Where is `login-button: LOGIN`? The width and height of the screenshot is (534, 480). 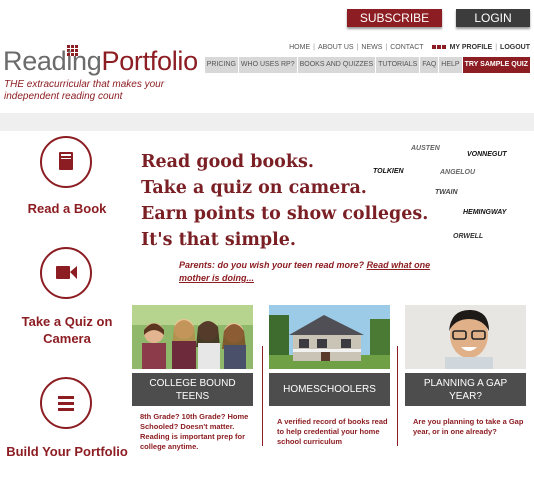
login-button: LOGIN is located at coordinates (493, 18).